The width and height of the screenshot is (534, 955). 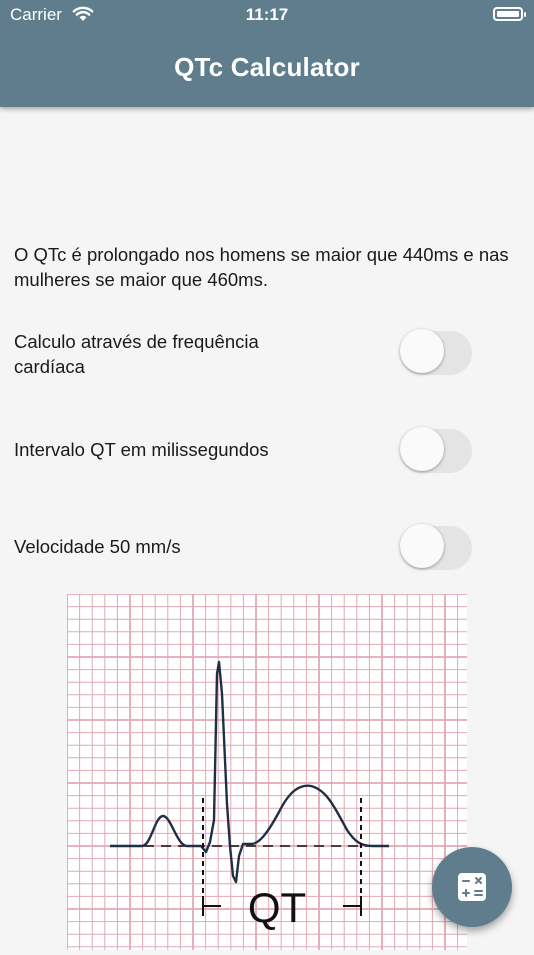 What do you see at coordinates (277, 907) in the screenshot?
I see `qt-interval-label: QT` at bounding box center [277, 907].